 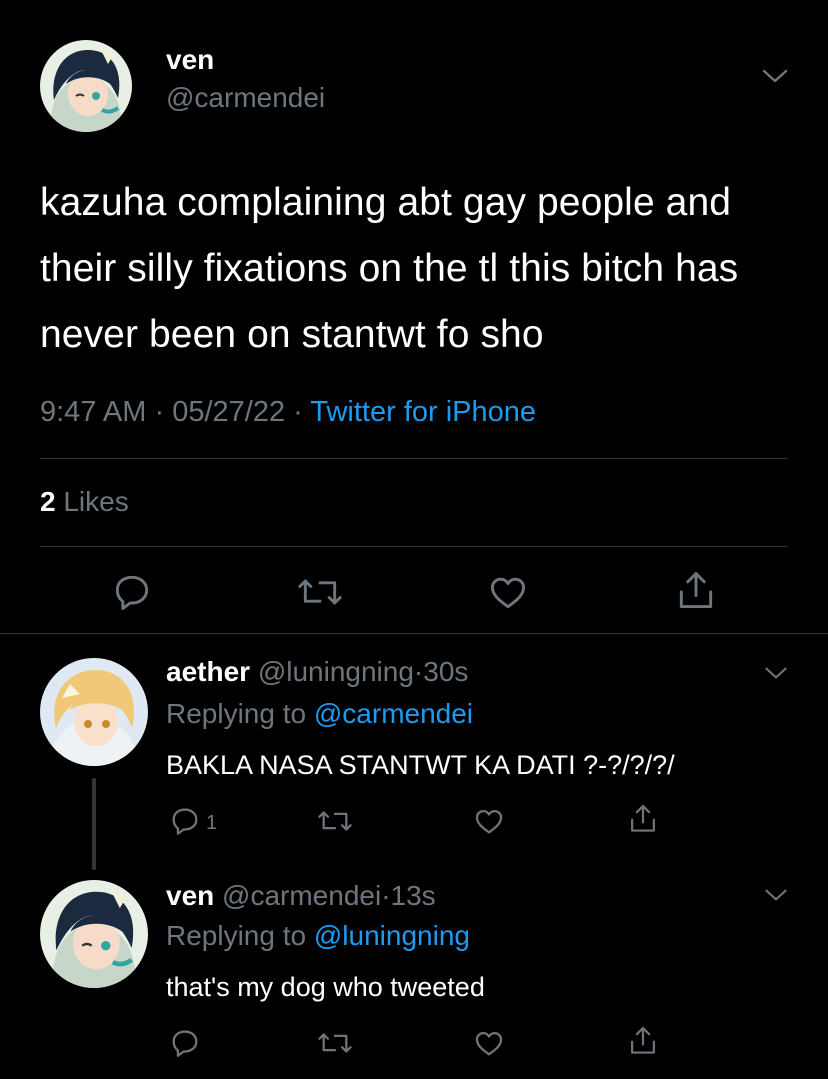 I want to click on tweet-time: 9:47 AM, so click(x=93, y=412).